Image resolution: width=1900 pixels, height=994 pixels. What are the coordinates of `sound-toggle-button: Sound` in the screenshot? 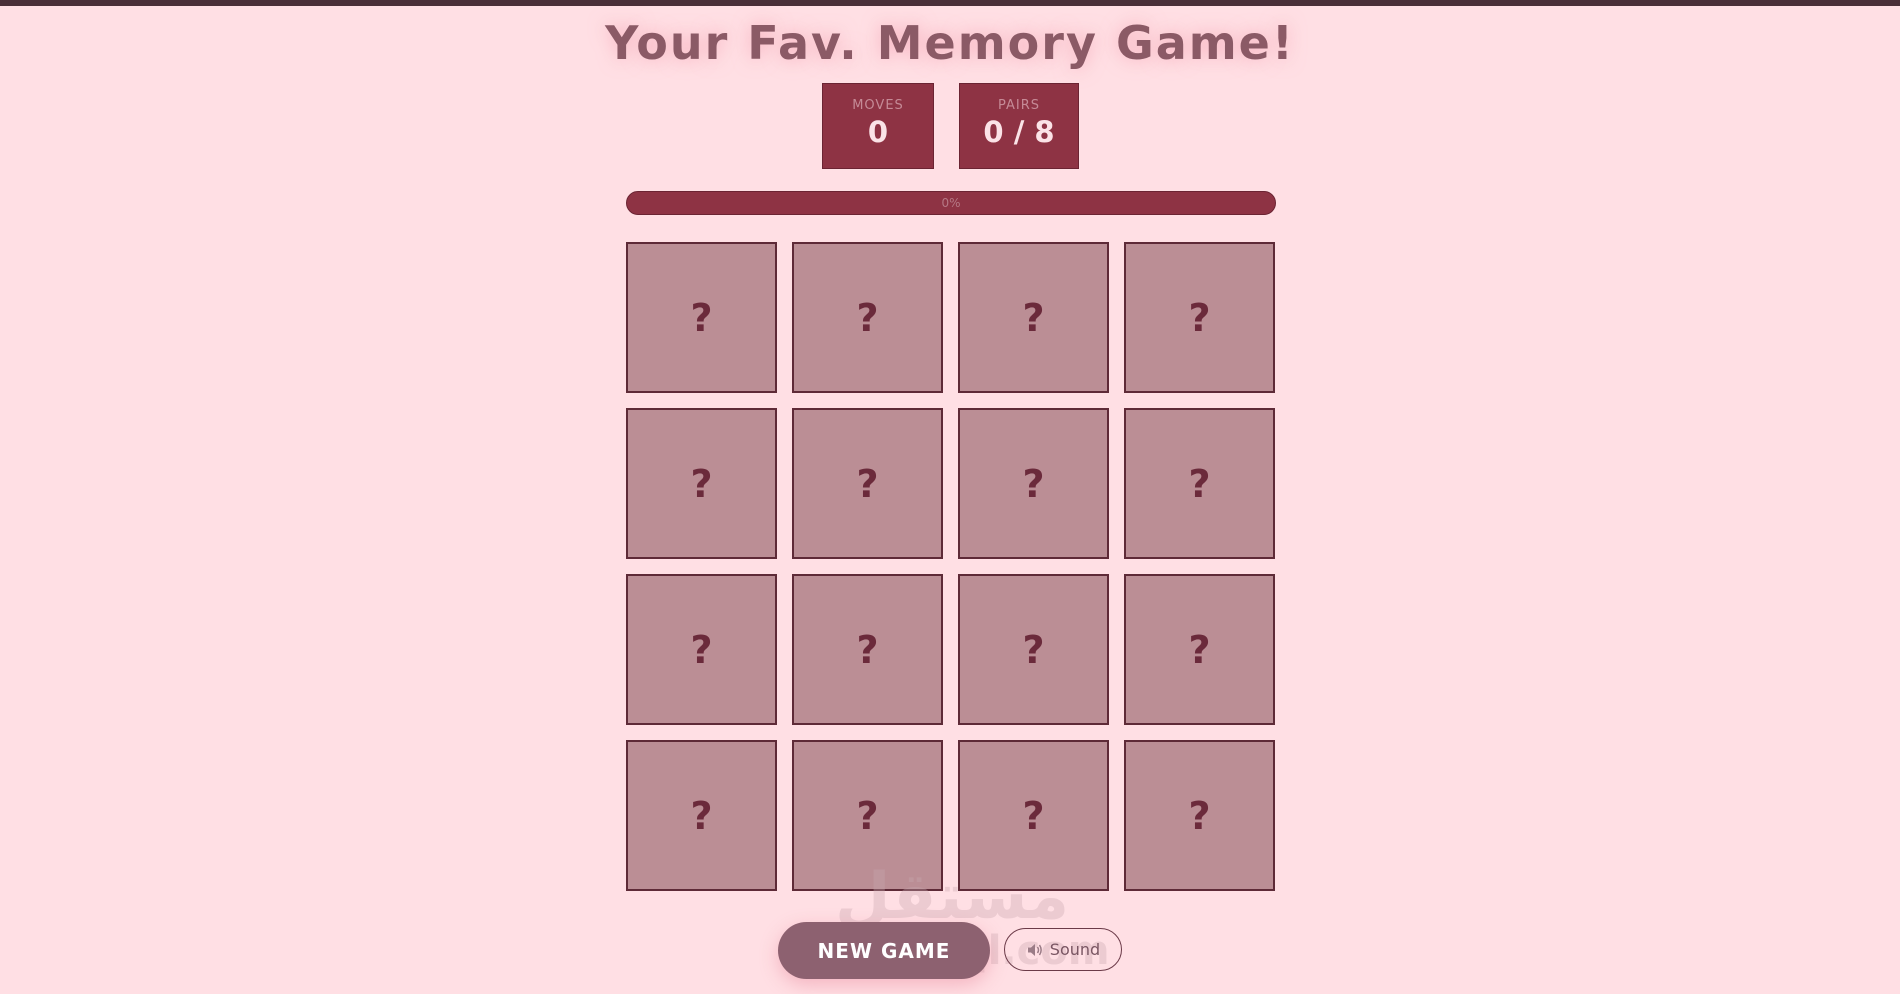 It's located at (1063, 949).